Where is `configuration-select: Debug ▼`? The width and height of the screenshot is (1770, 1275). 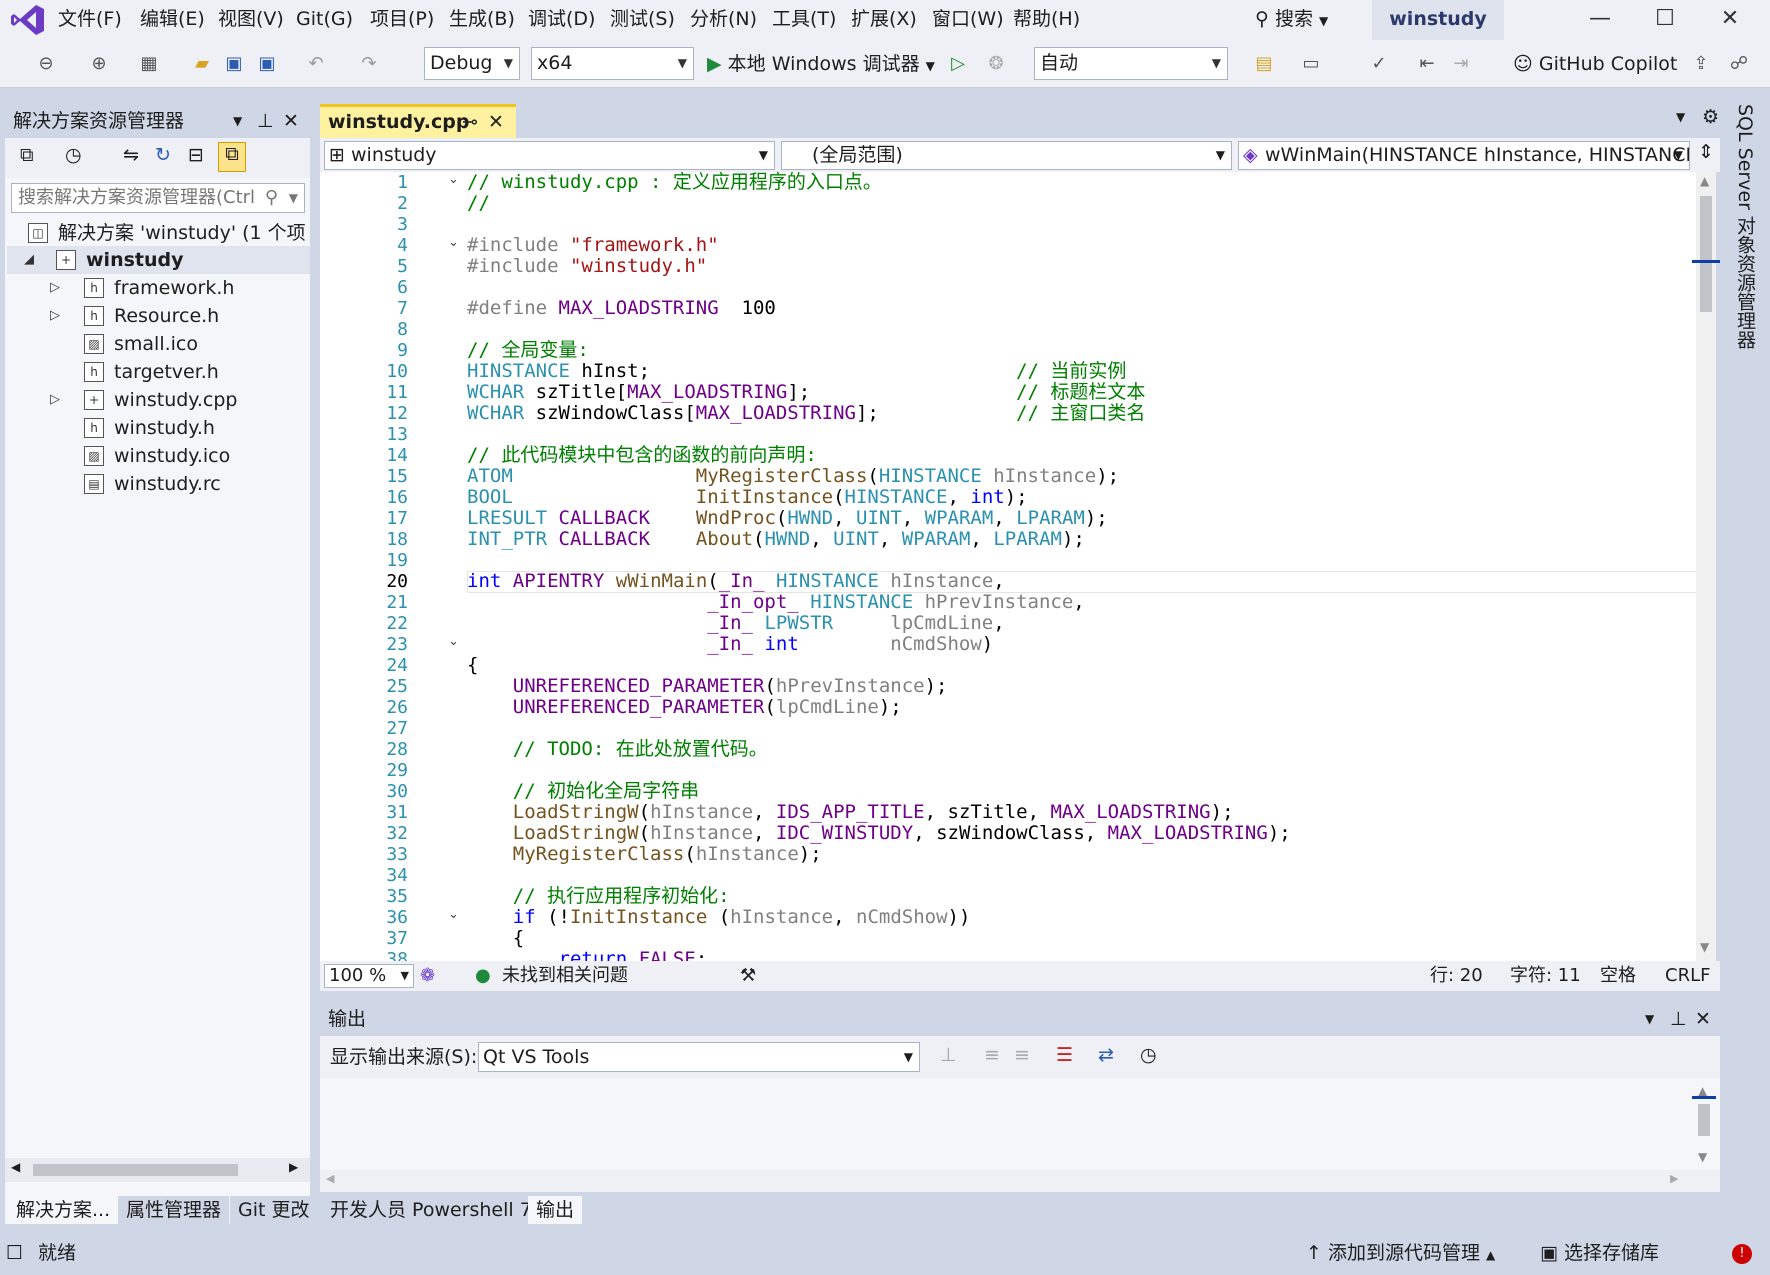 configuration-select: Debug ▼ is located at coordinates (472, 63).